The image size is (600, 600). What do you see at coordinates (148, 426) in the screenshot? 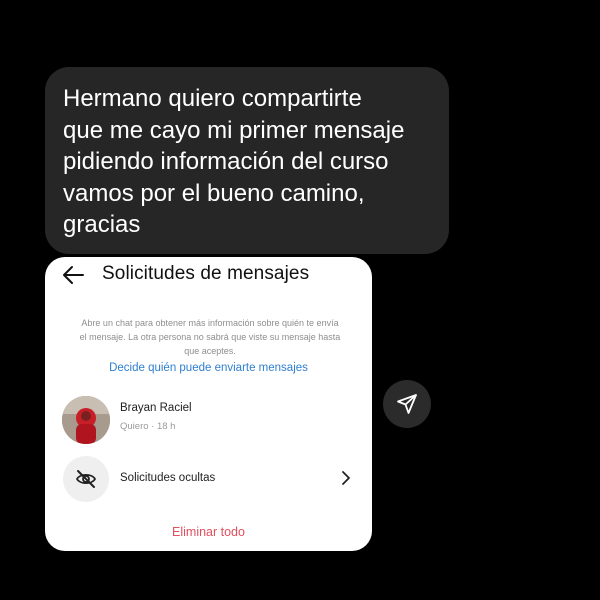
I see `request-preview: Quiero · 18 h` at bounding box center [148, 426].